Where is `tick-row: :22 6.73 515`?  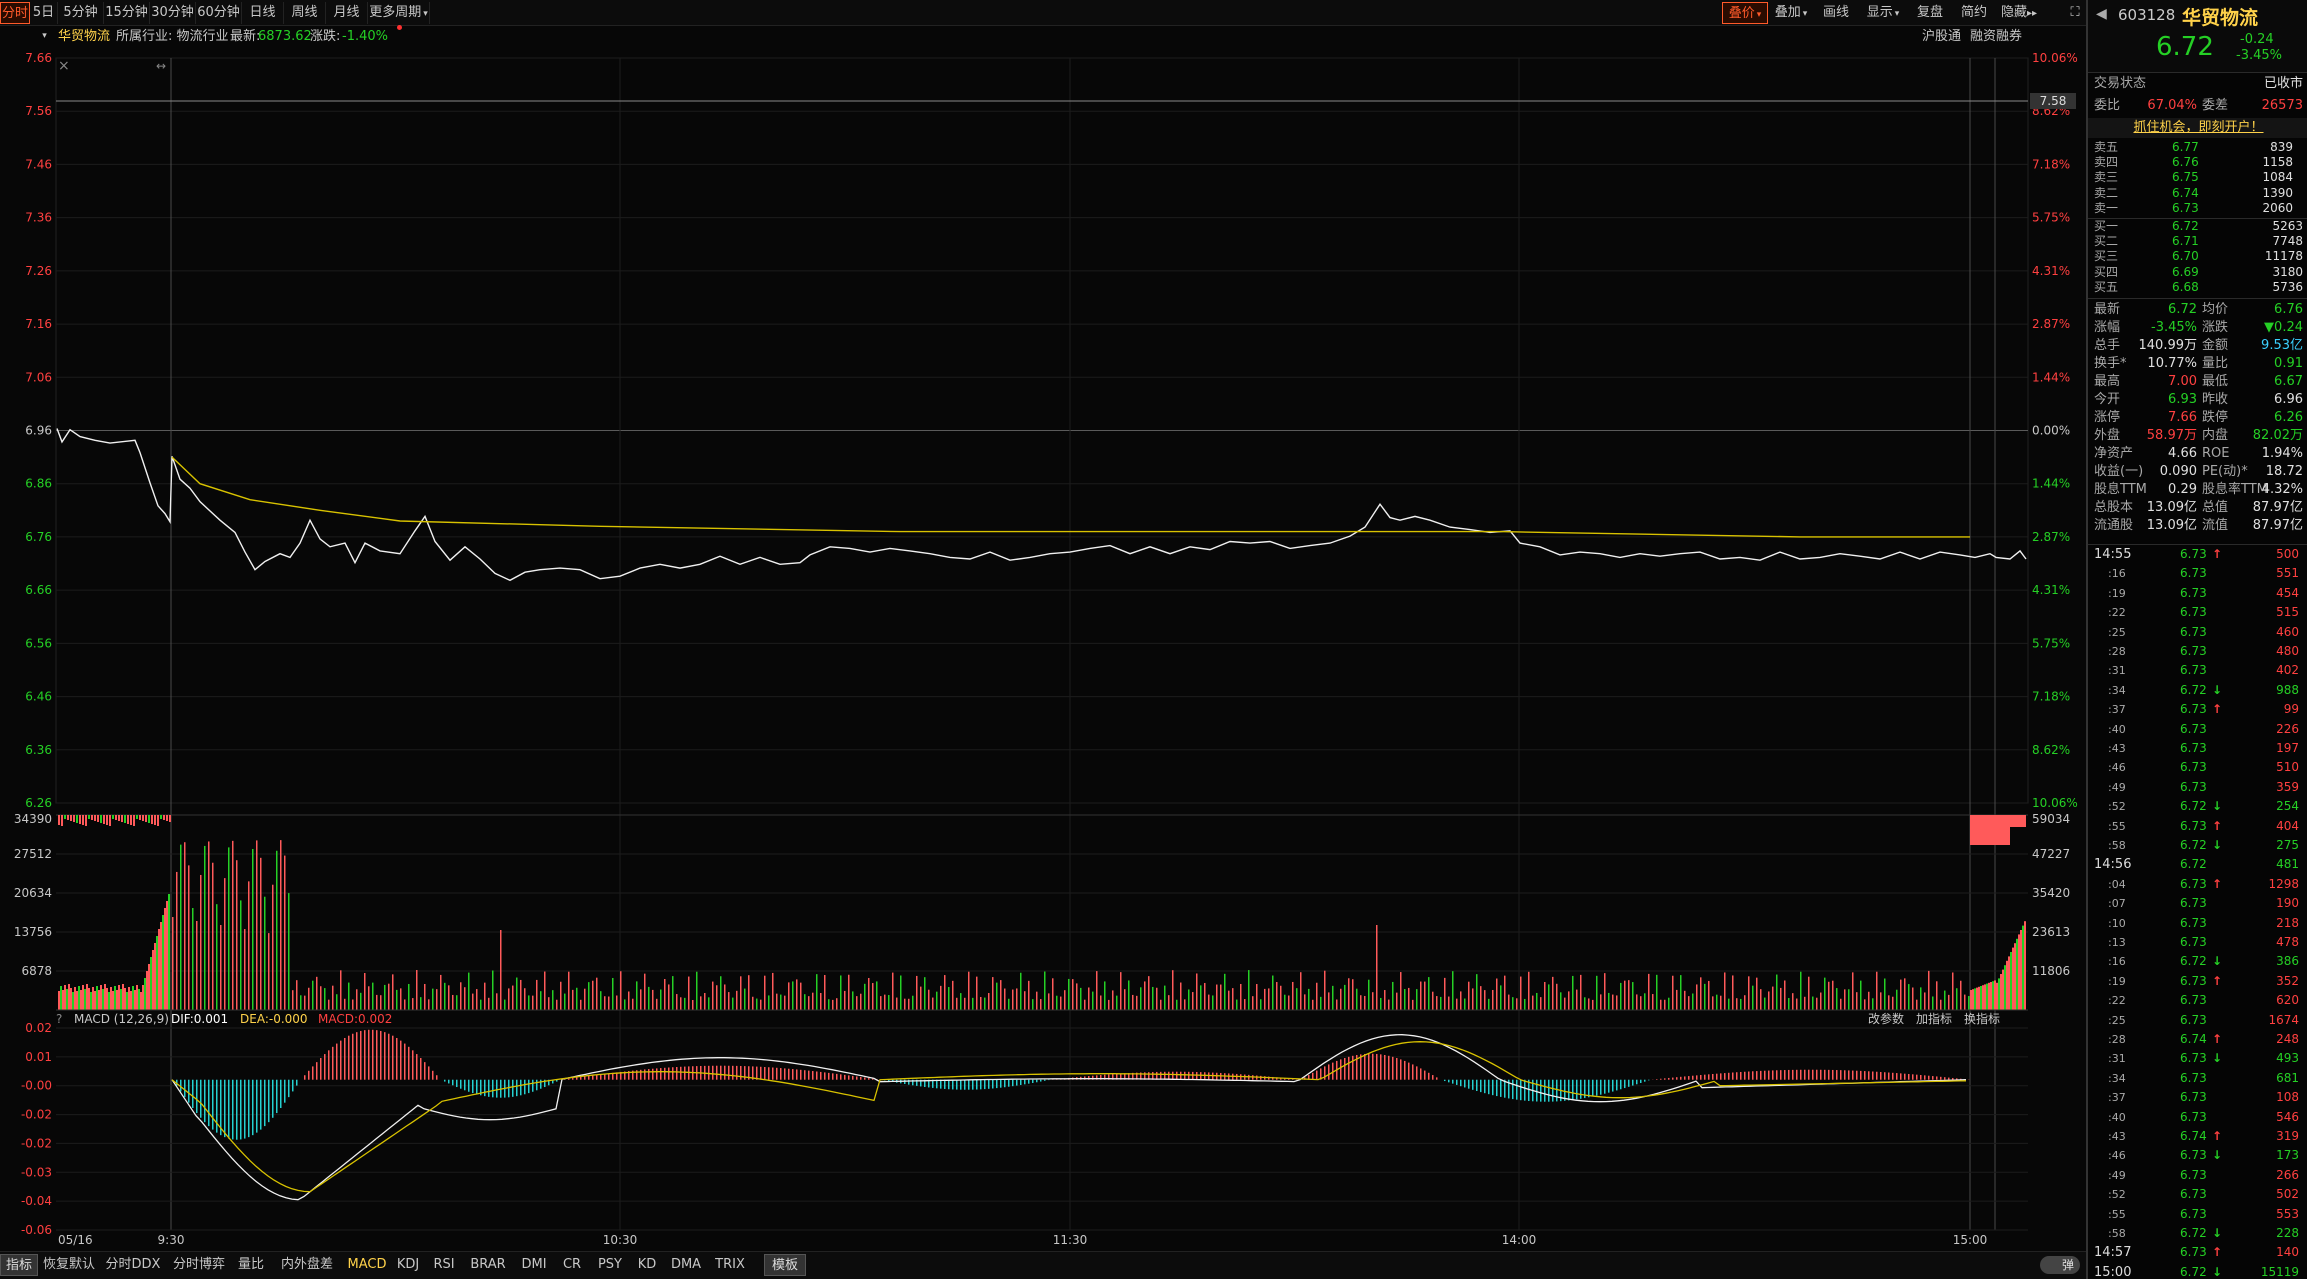
tick-row: :22 6.73 515 is located at coordinates (2197, 612).